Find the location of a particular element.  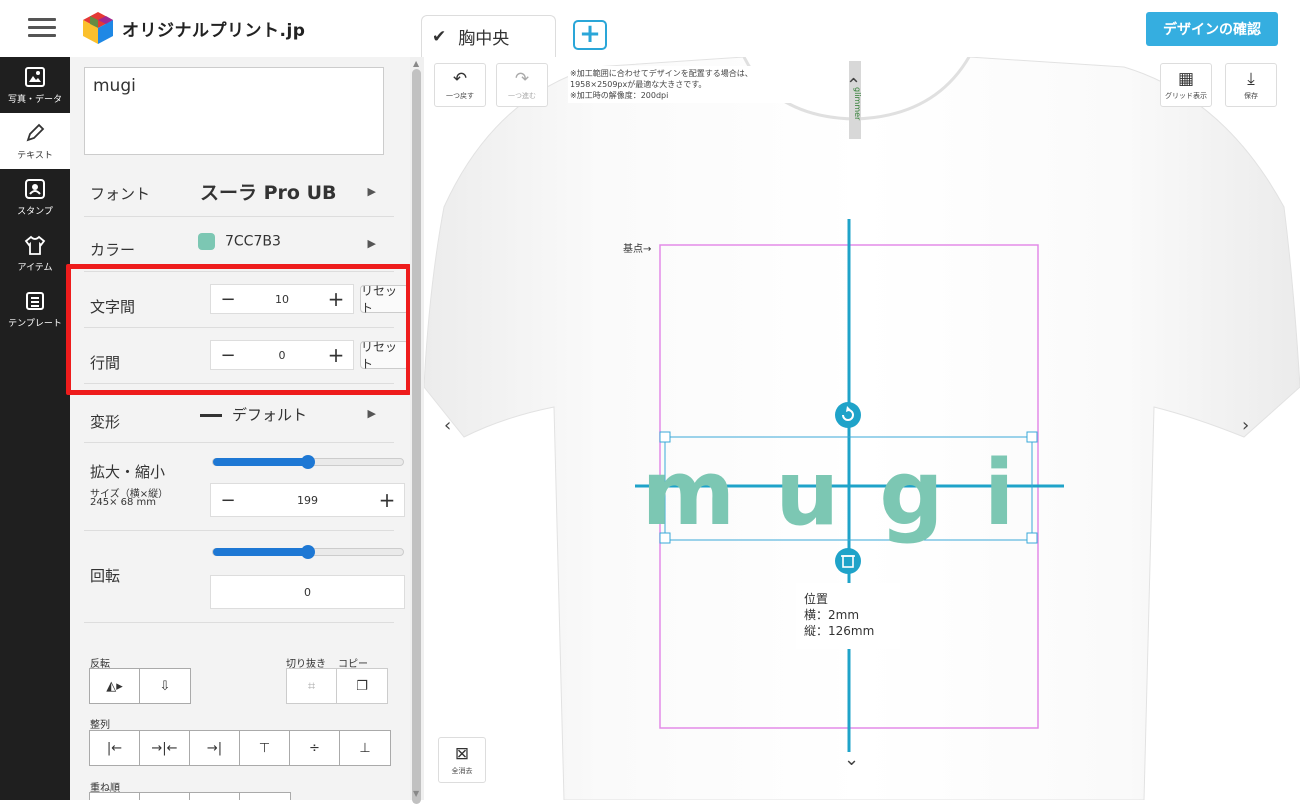

logo-cube-icon is located at coordinates (98, 28).